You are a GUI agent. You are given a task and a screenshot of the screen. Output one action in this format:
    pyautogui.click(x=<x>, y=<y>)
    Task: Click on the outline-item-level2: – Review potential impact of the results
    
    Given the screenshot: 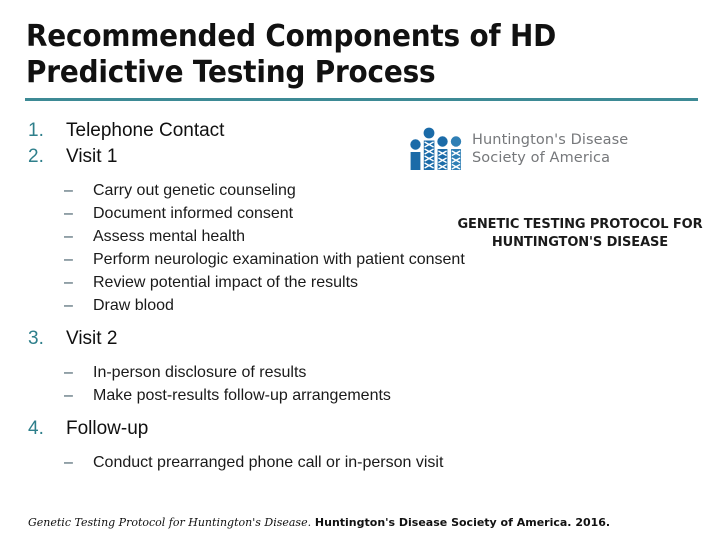 What is the action you would take?
    pyautogui.click(x=360, y=282)
    